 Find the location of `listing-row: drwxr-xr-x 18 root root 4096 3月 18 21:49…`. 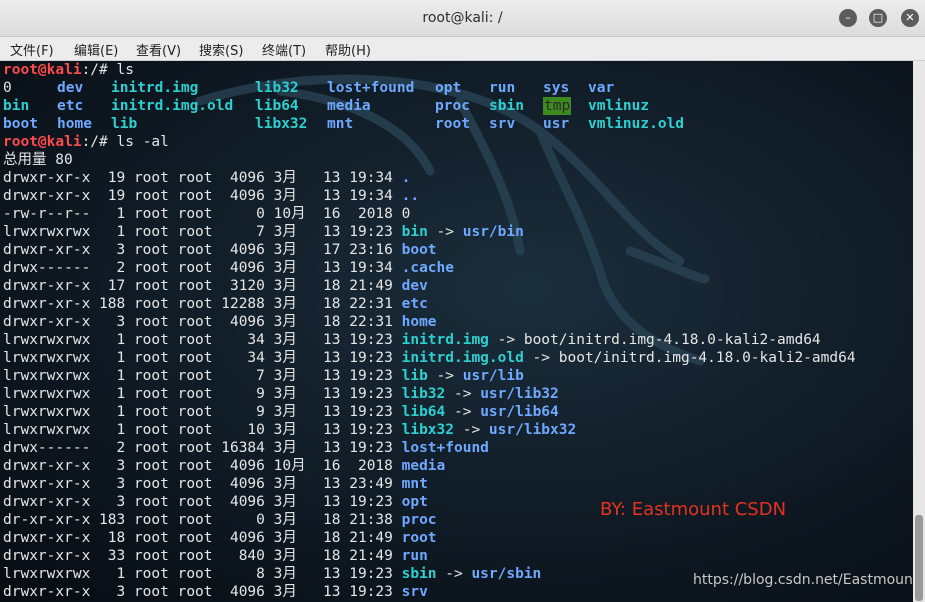

listing-row: drwxr-xr-x 18 root root 4096 3月 18 21:49… is located at coordinates (220, 538).